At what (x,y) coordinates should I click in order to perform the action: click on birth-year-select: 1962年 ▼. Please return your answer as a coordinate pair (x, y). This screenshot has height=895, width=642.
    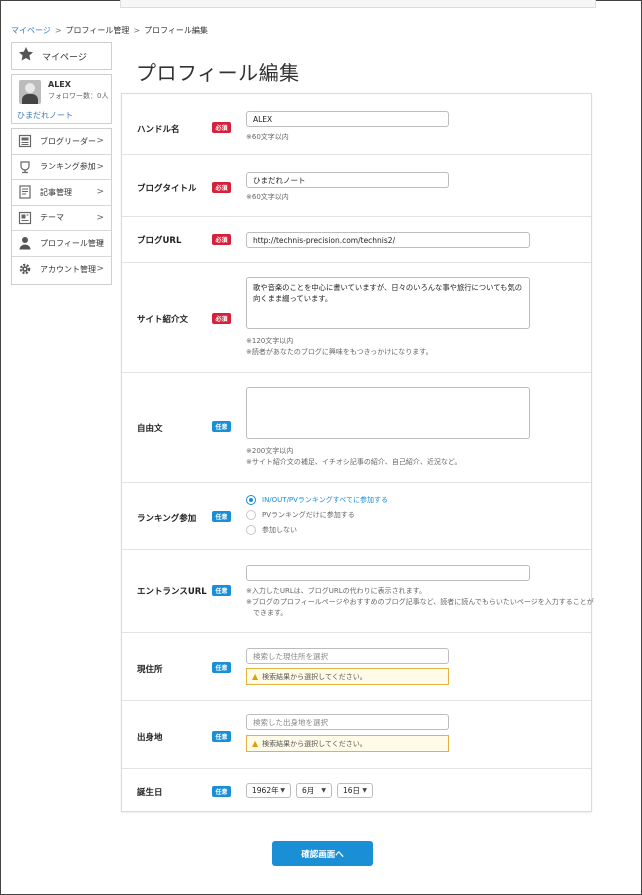
    Looking at the image, I should click on (268, 790).